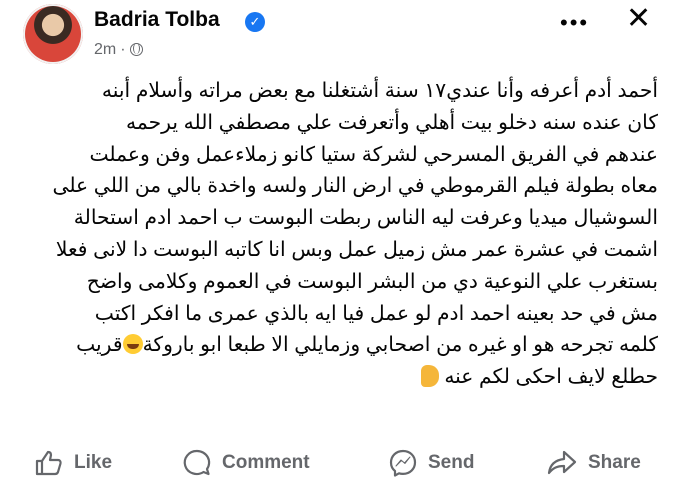  I want to click on post-line-text: حطلع لايف احكى لكم عنه, so click(551, 377).